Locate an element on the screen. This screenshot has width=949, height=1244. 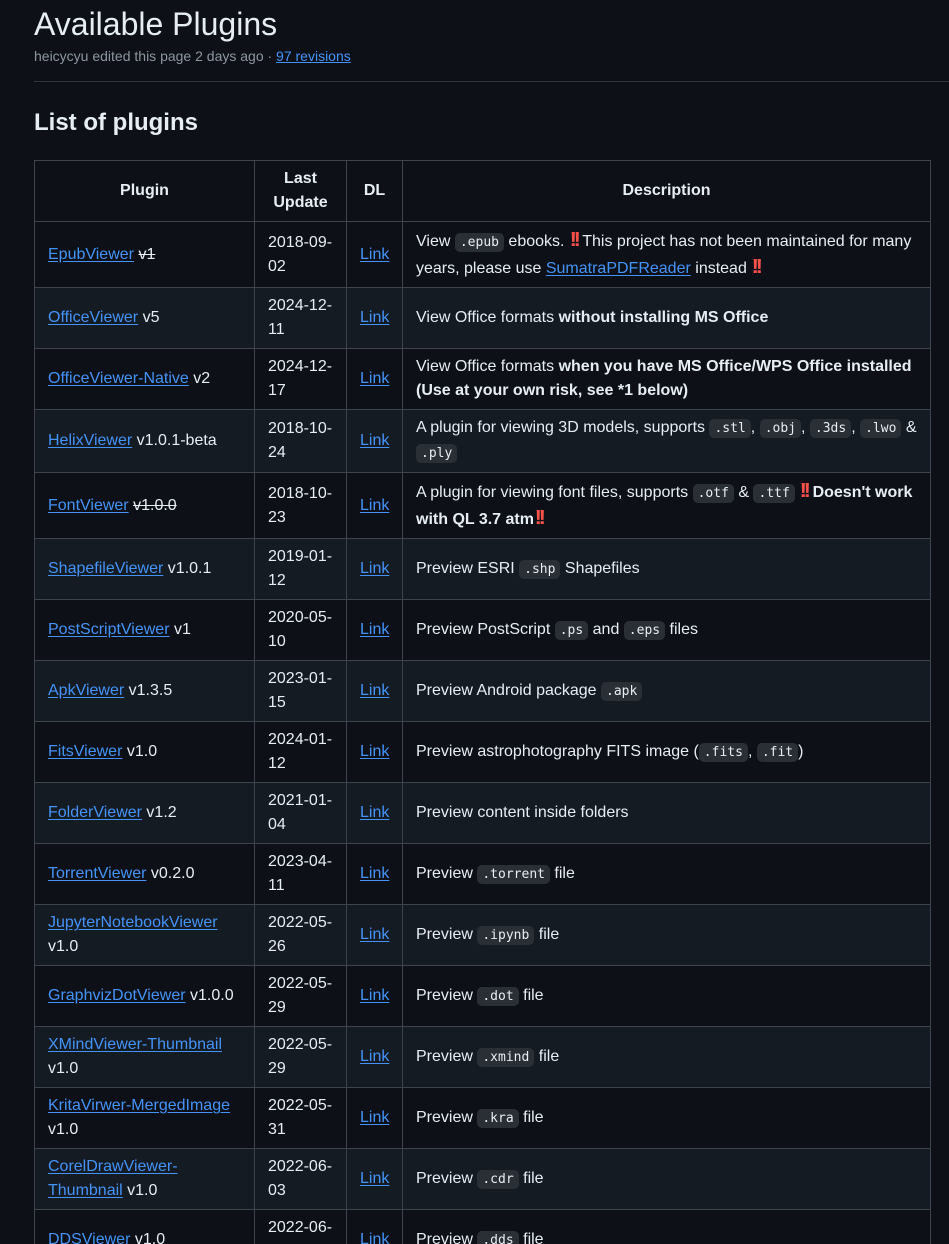
plugin-link: XMindViewer-Thumbnail is located at coordinates (135, 1044).